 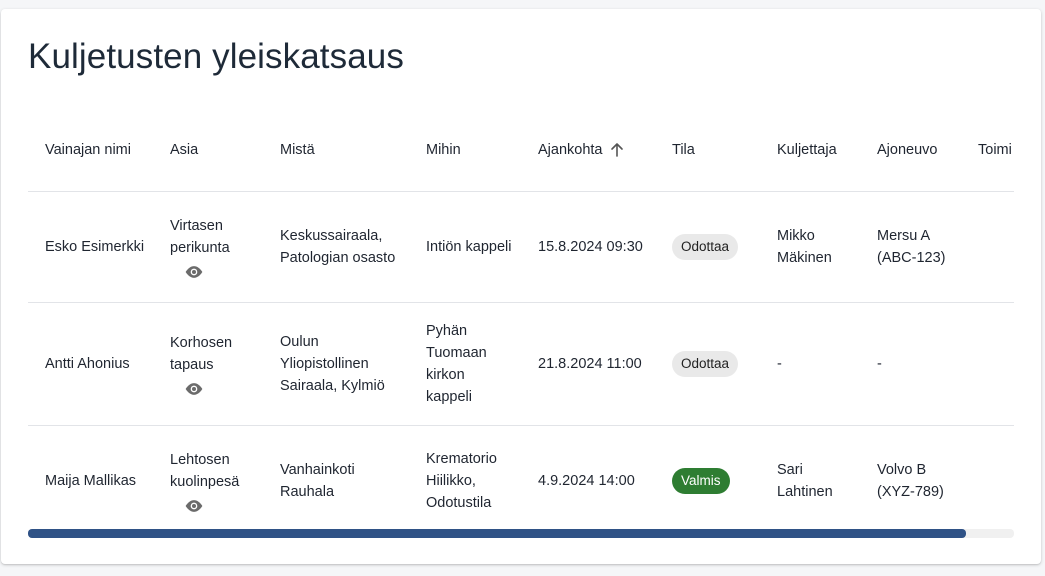 What do you see at coordinates (465, 247) in the screenshot?
I see `cell-to: Intiön kappeli` at bounding box center [465, 247].